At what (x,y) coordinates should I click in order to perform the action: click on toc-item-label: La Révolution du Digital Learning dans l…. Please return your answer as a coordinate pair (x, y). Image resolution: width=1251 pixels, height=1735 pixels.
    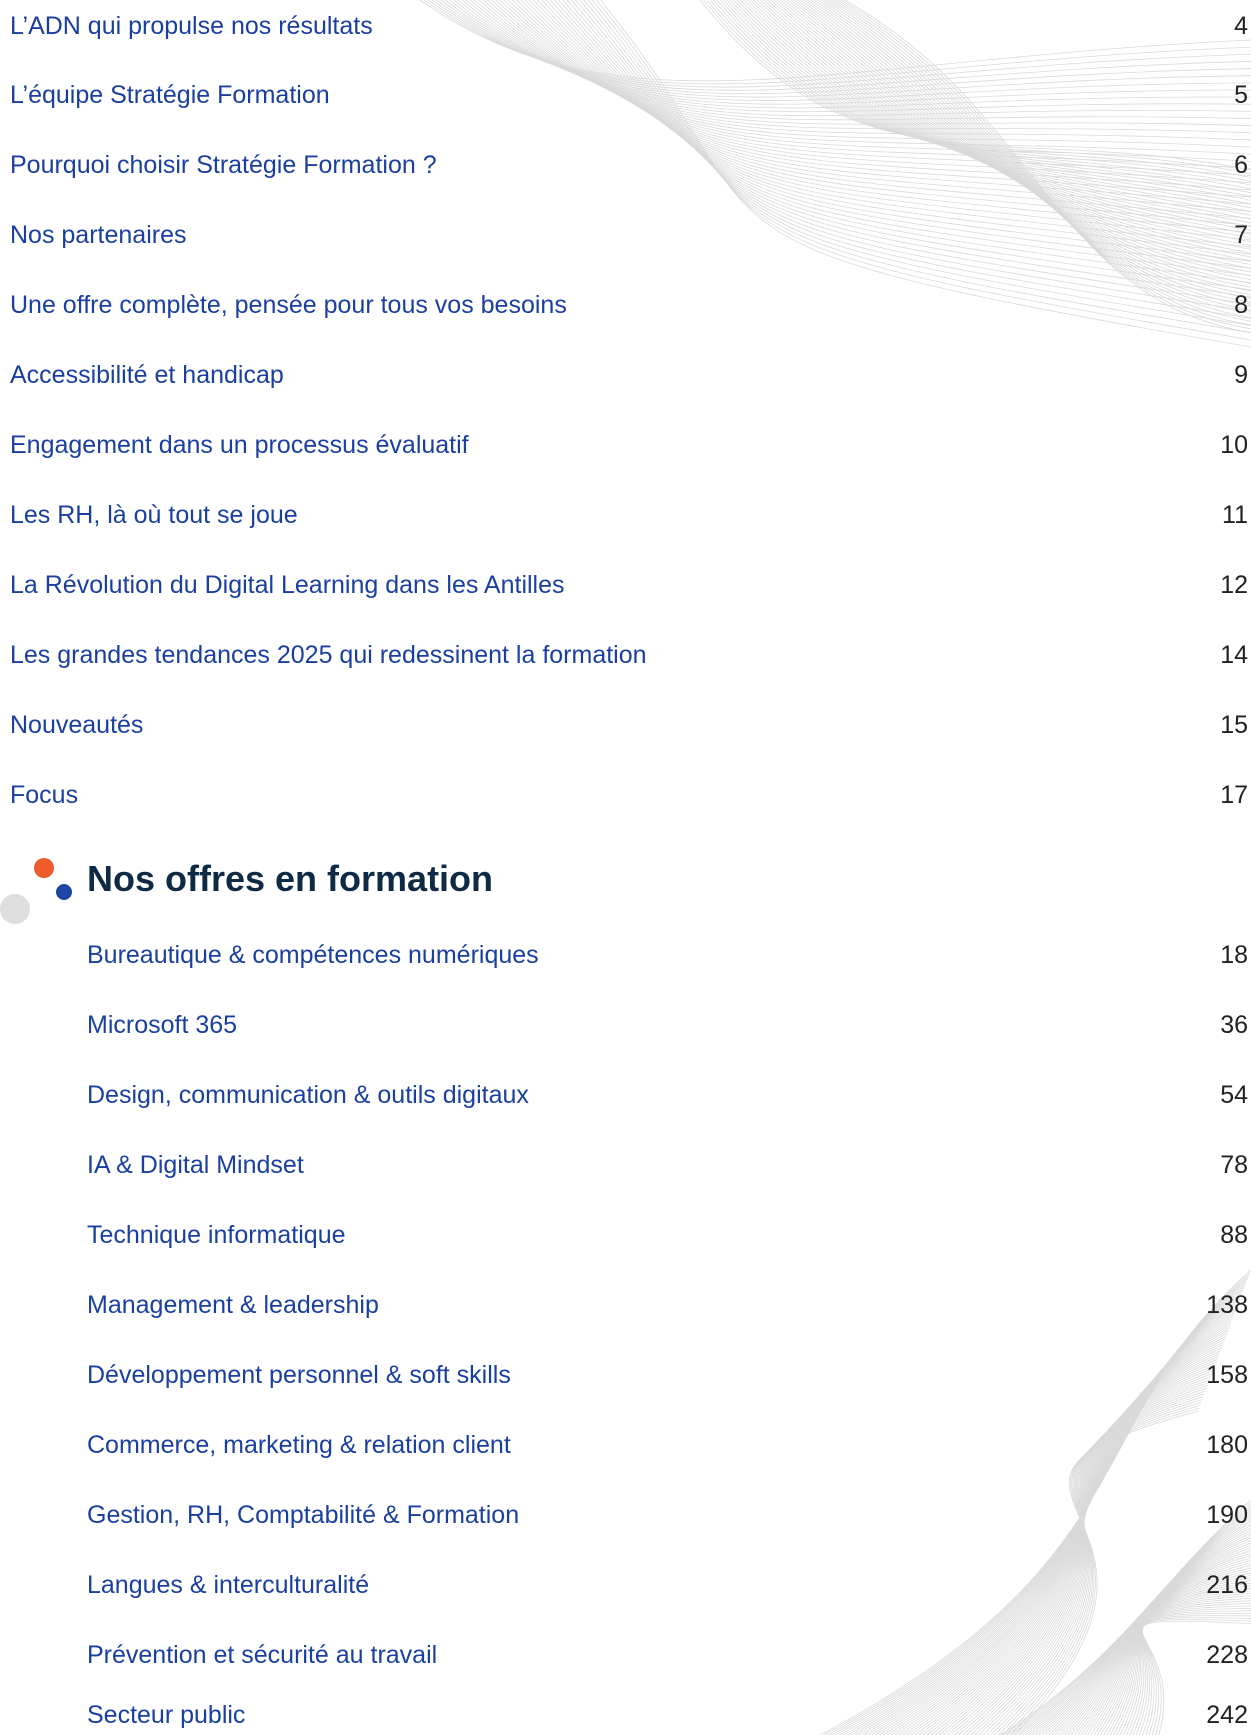
    Looking at the image, I should click on (287, 584).